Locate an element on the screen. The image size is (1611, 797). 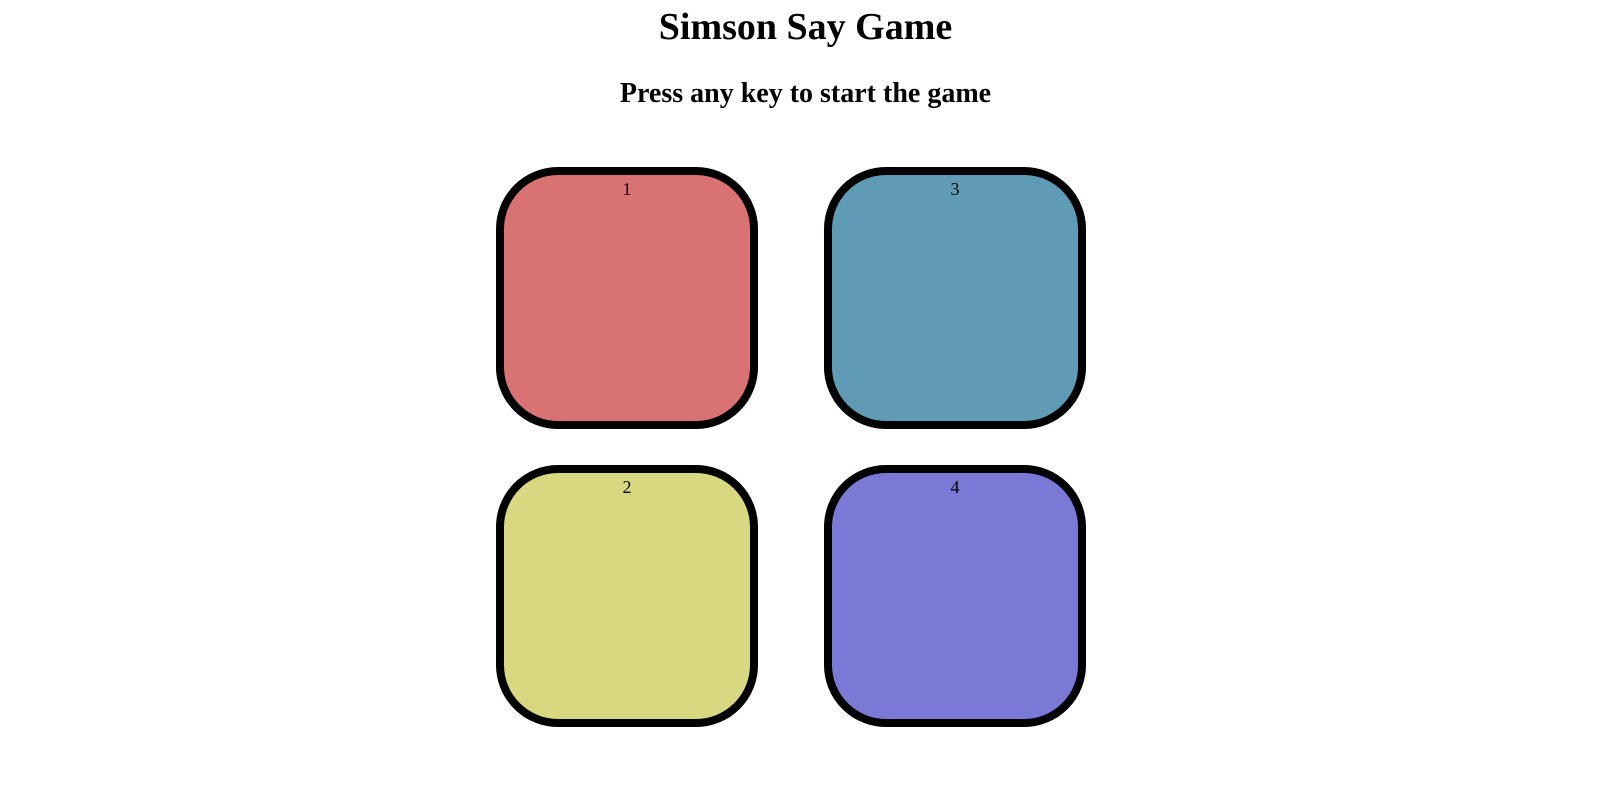
color-button-2: 2 is located at coordinates (627, 596).